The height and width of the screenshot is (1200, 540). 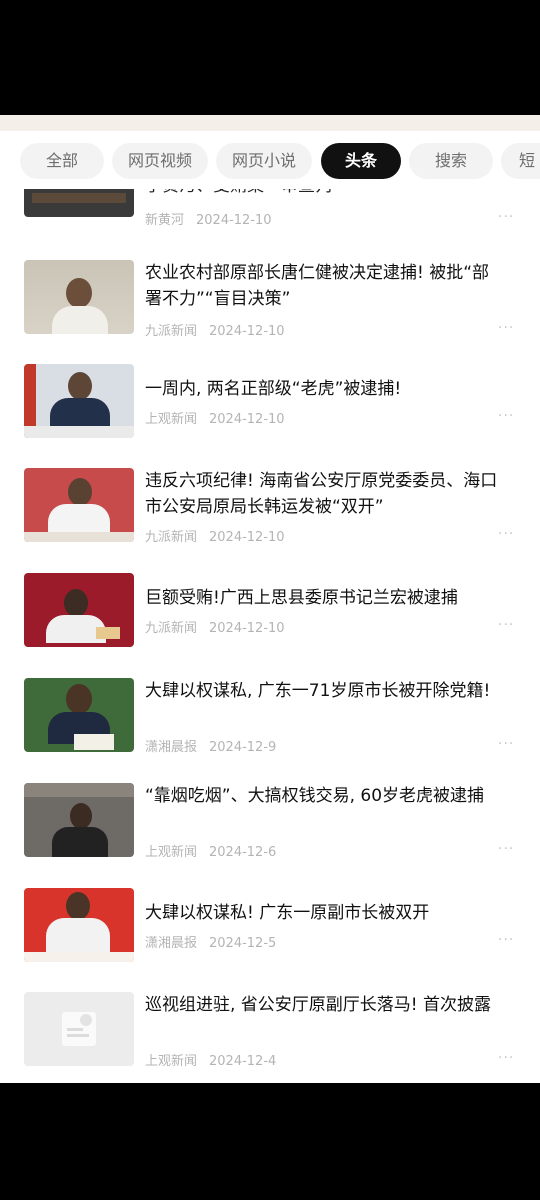 I want to click on list-item: 了贪污、受贿案一审宣判 新黄河 2024-12-10 ···, so click(x=270, y=208).